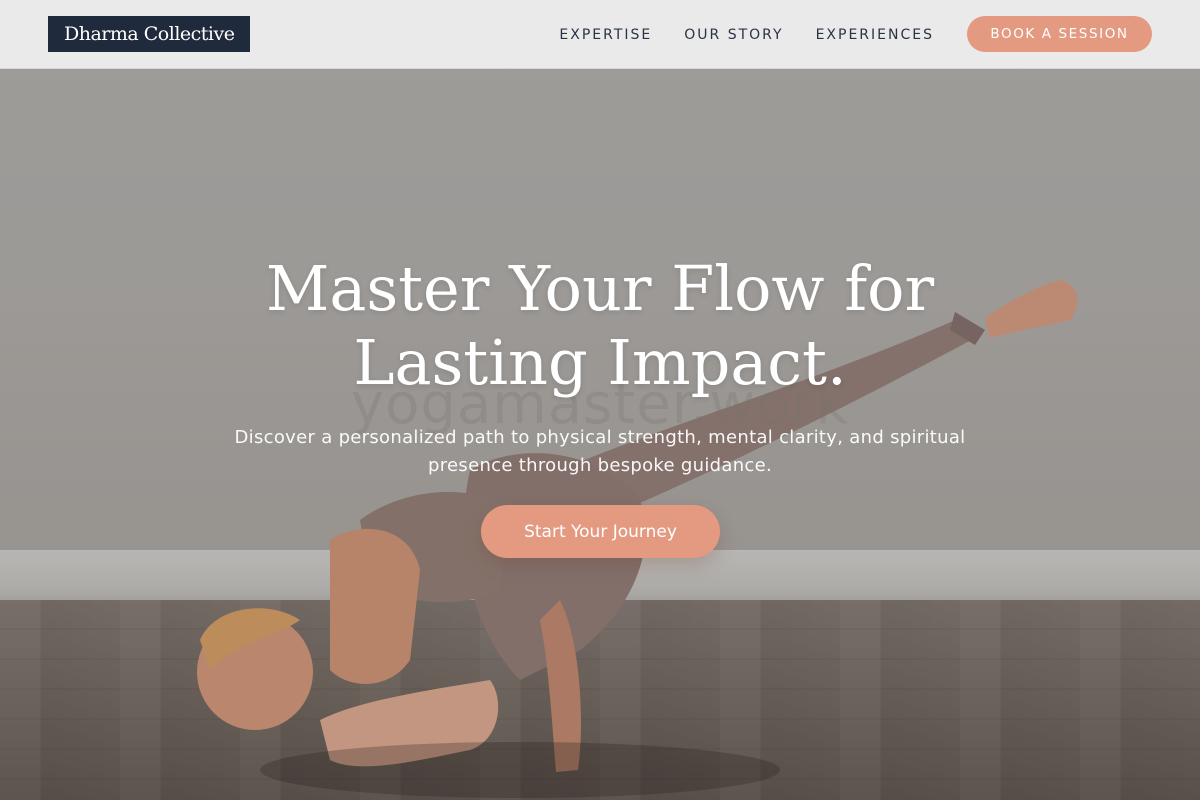  Describe the element at coordinates (600, 362) in the screenshot. I see `hero-headline-line2: Lasting Impact.` at that location.